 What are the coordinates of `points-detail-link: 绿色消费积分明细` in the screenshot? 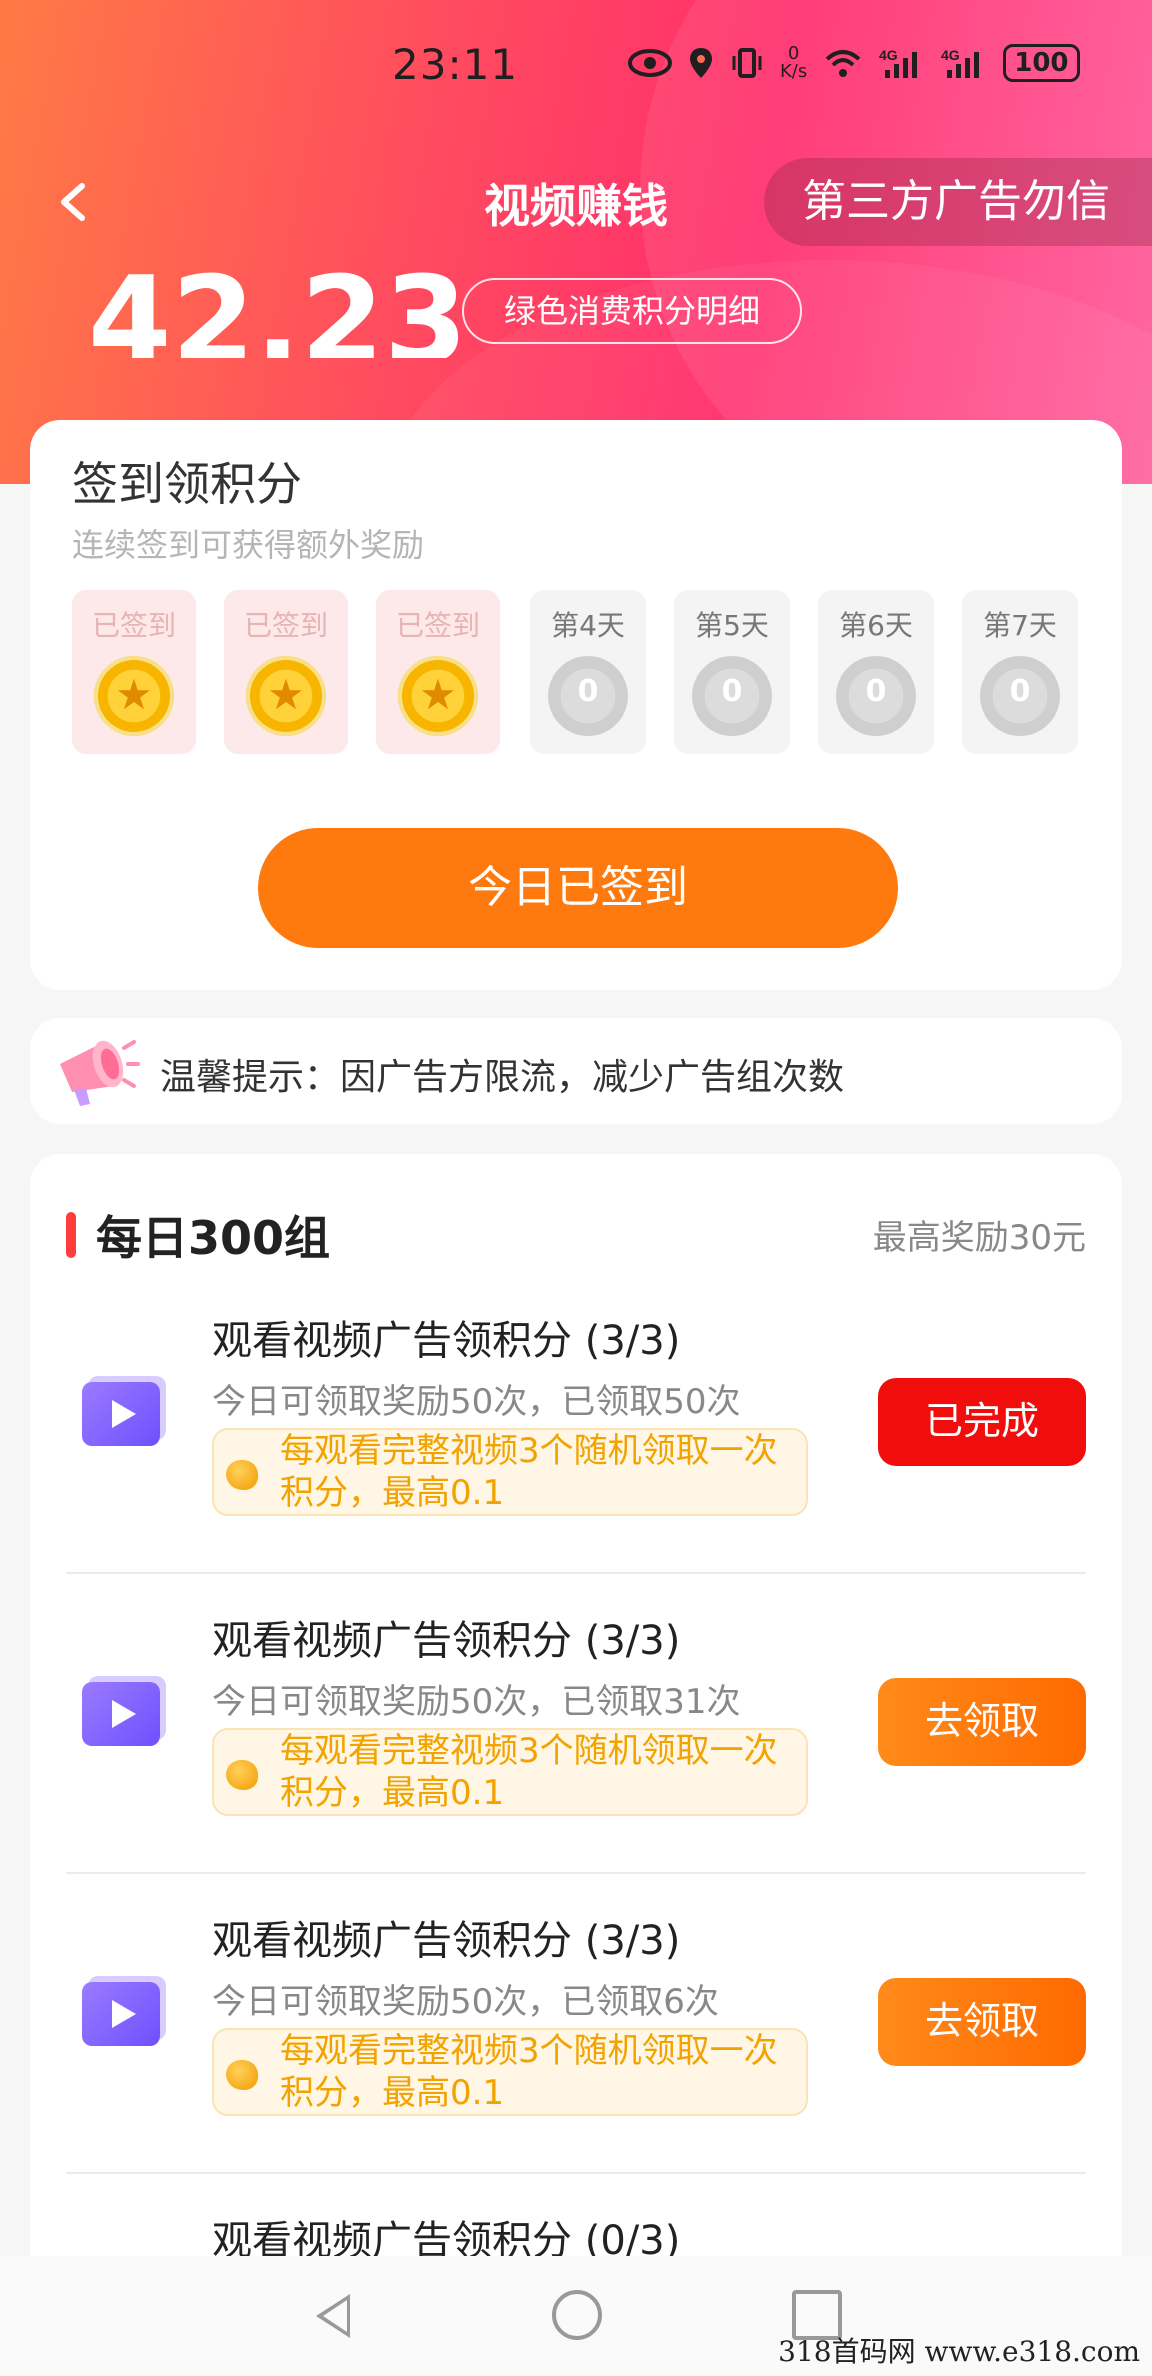 It's located at (632, 311).